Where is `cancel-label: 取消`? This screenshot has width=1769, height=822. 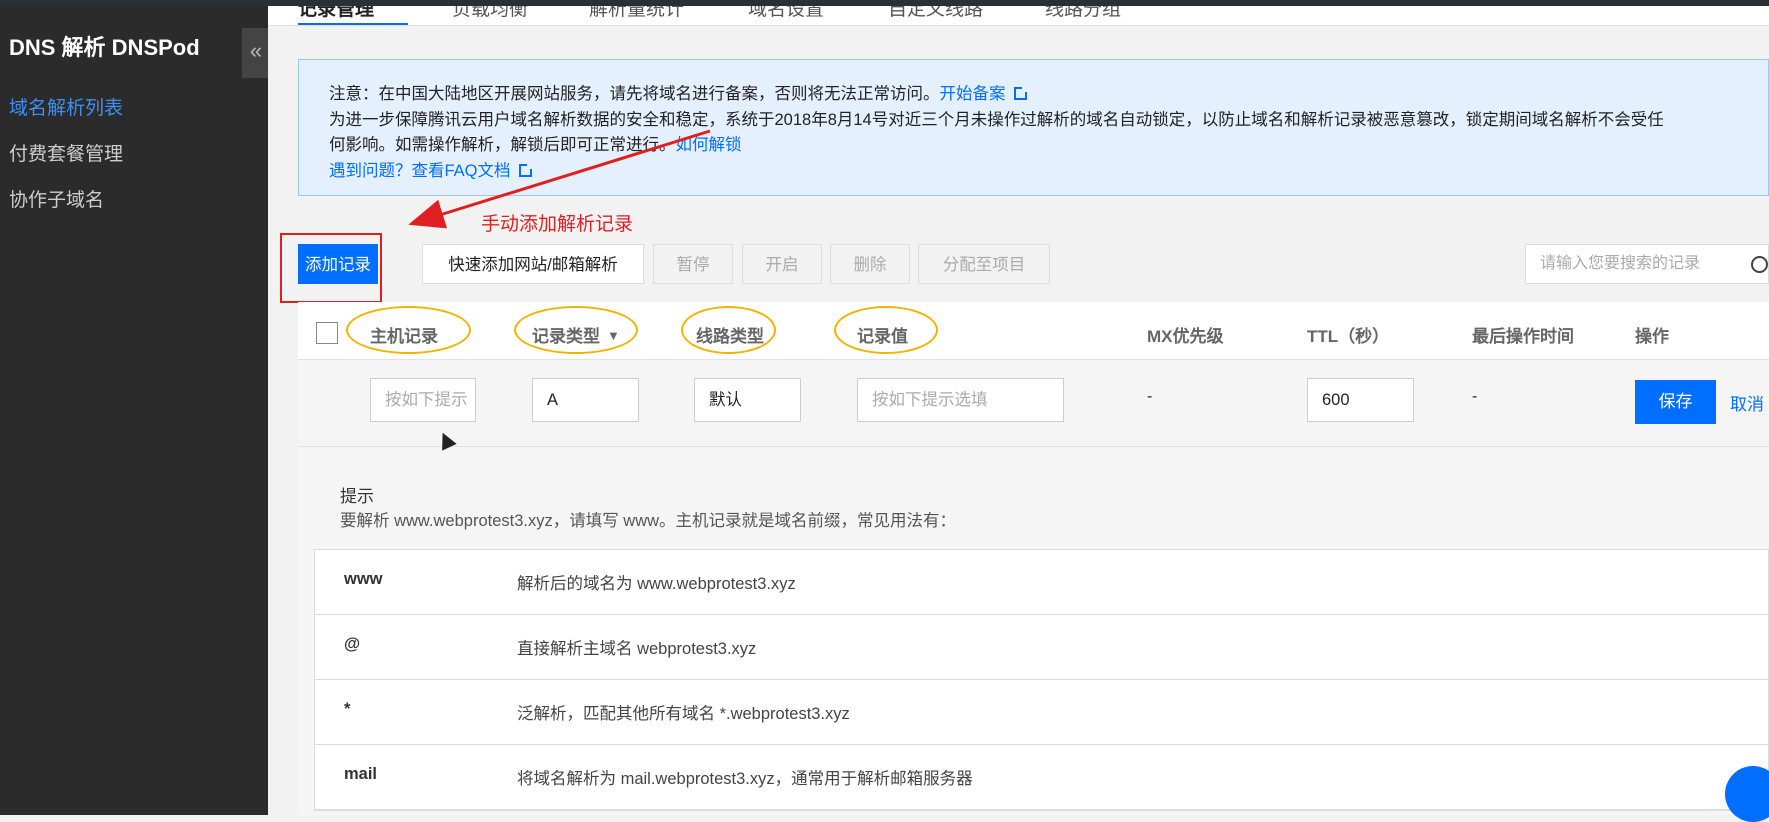
cancel-label: 取消 is located at coordinates (1747, 404).